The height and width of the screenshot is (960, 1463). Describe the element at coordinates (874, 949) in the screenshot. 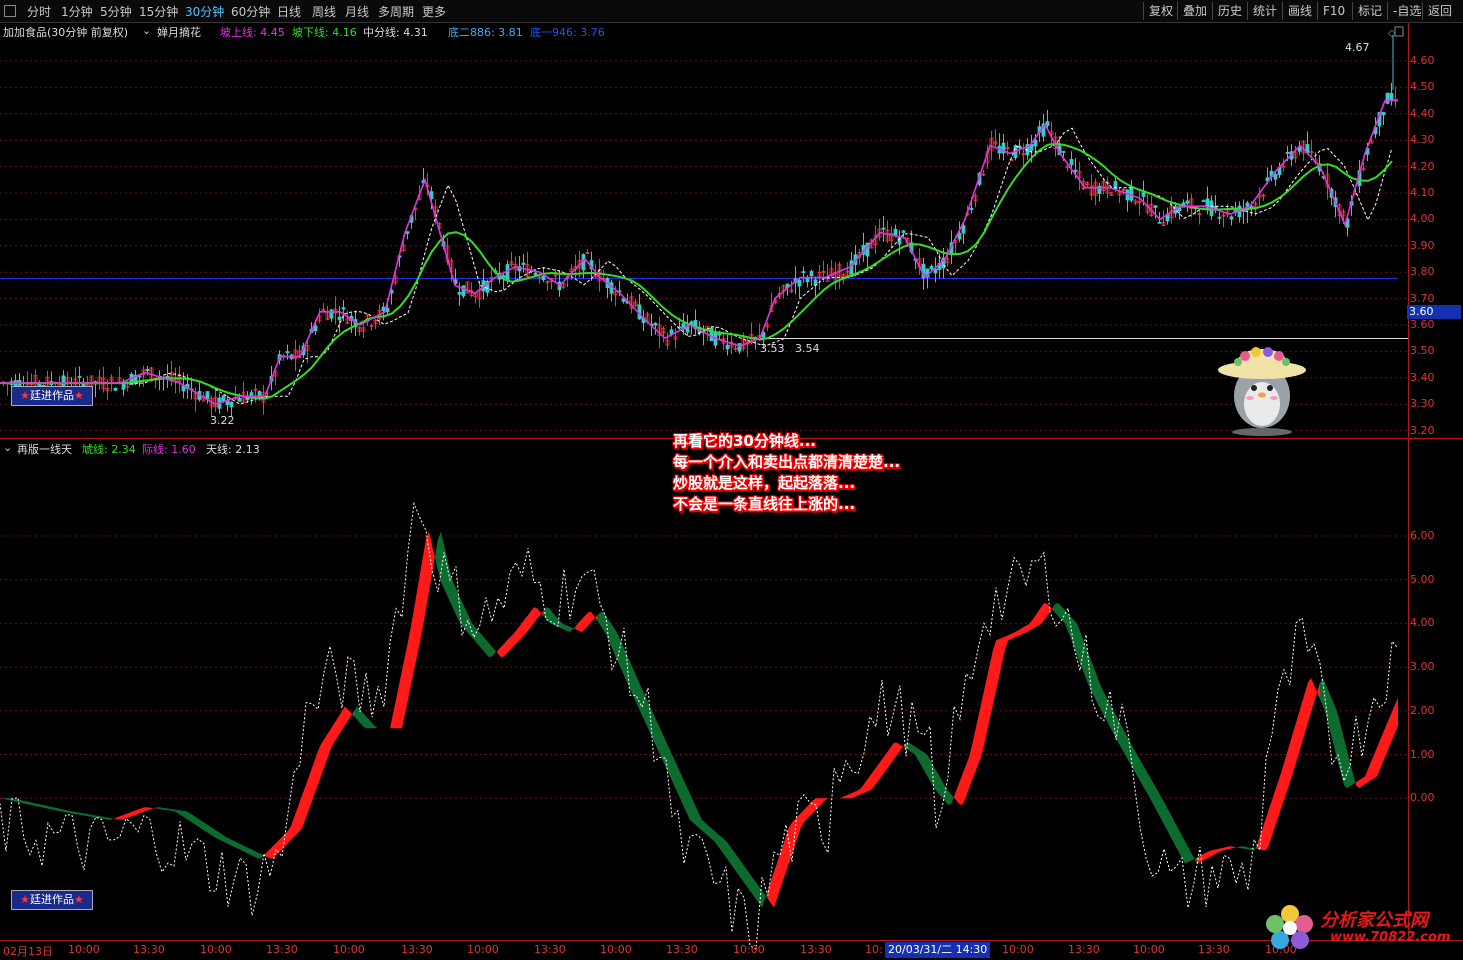

I see `time-tick: 10:` at that location.